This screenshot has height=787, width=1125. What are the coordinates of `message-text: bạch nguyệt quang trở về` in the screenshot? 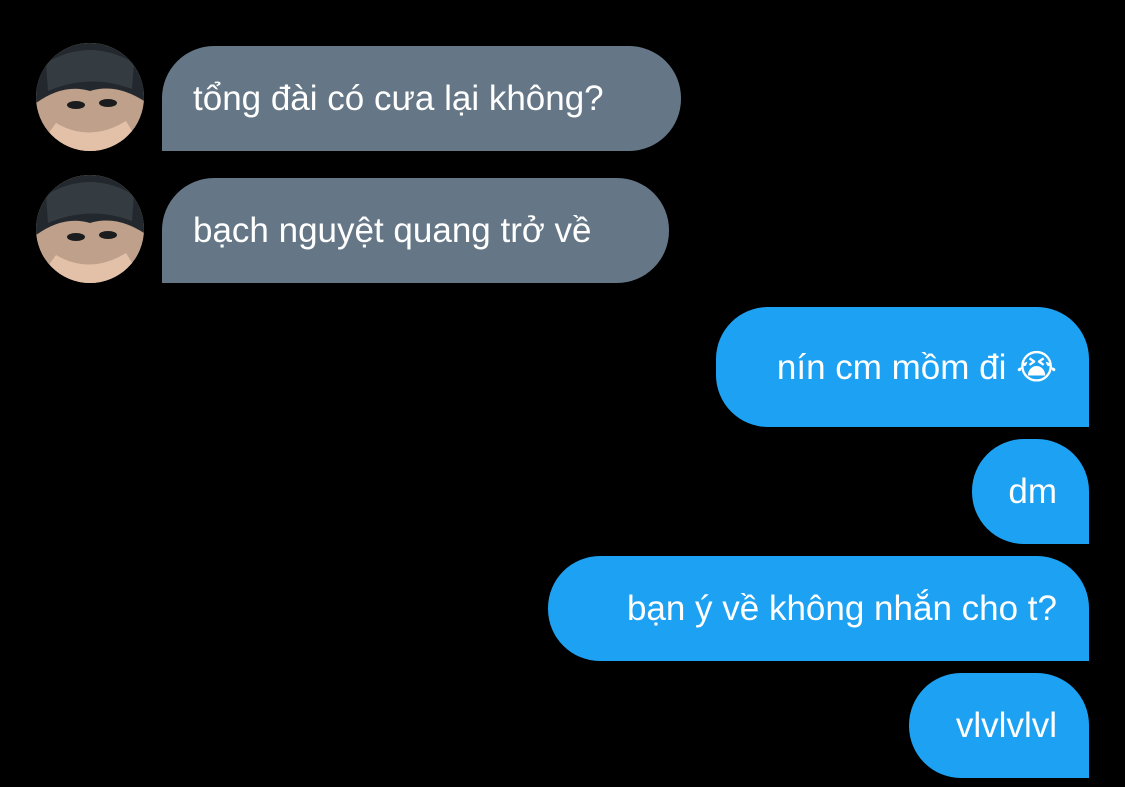 It's located at (392, 230).